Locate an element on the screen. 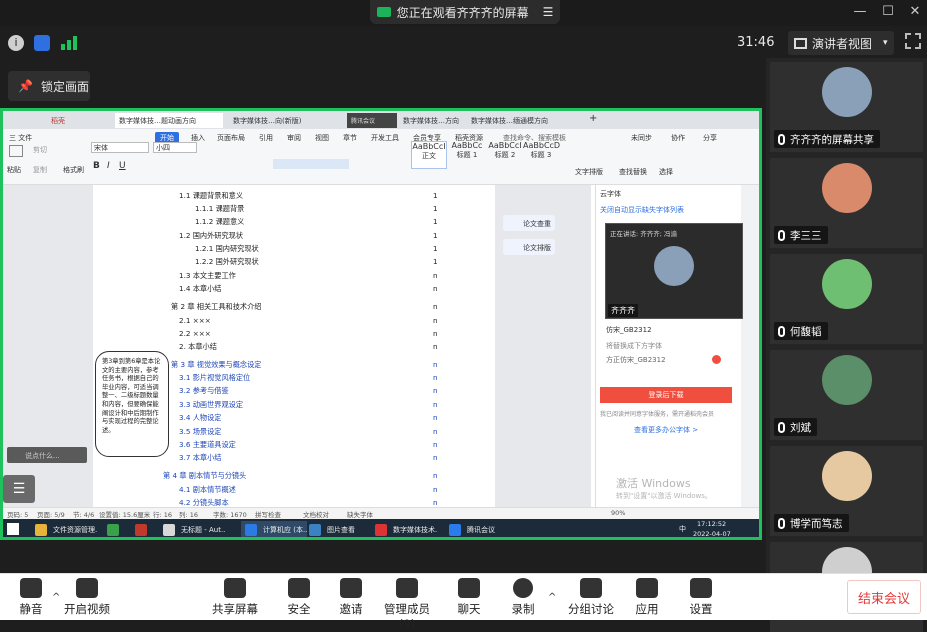 Image resolution: width=927 pixels, height=632 pixels. ribbon-tab-reference: 引用 is located at coordinates (266, 138).